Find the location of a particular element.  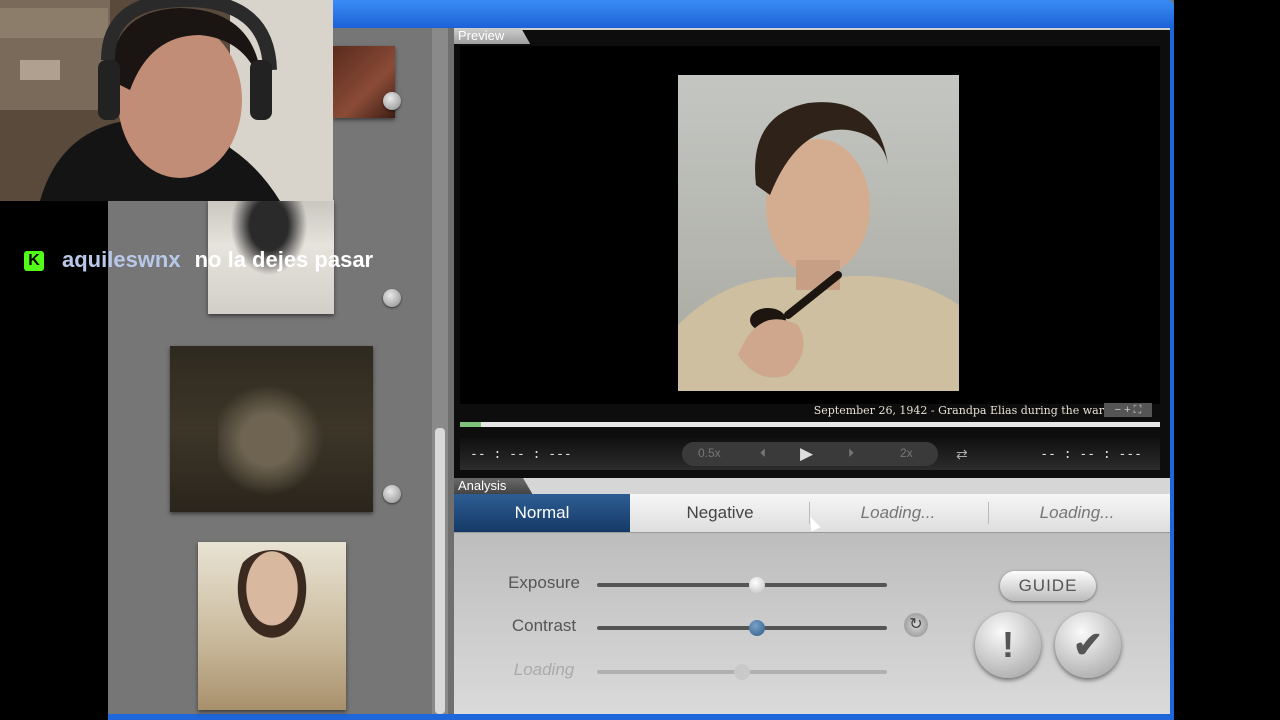

step-forward-icon: ⏵ is located at coordinates (851, 453).